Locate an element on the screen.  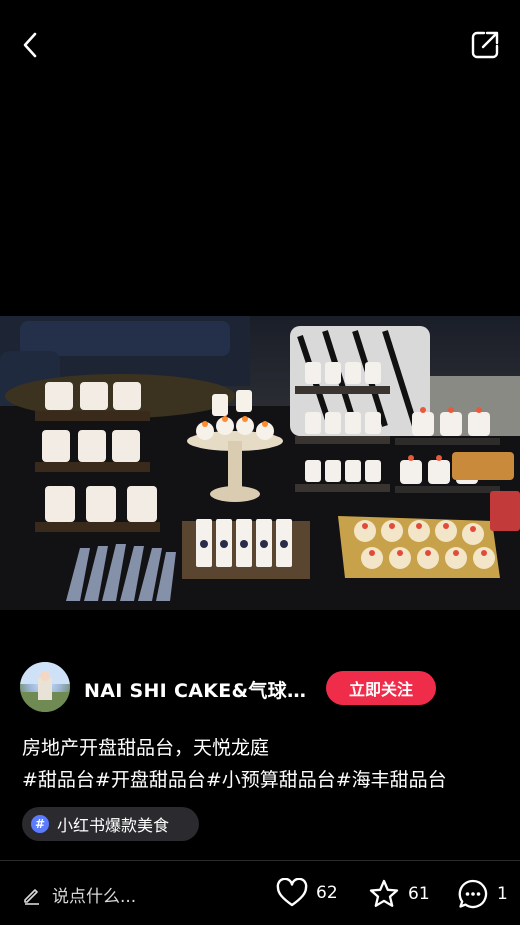
collect-button: 61 is located at coordinates (399, 894).